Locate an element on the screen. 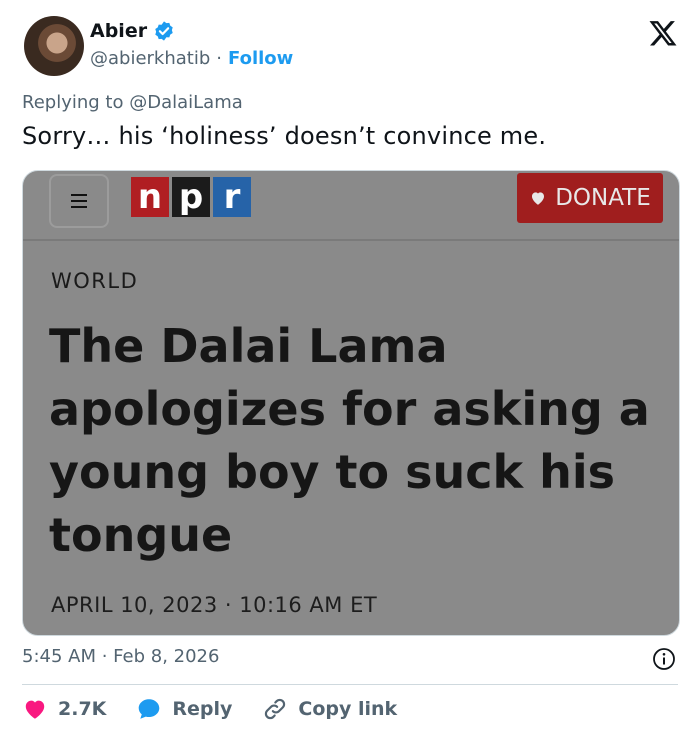  reply-label: Reply is located at coordinates (202, 709).